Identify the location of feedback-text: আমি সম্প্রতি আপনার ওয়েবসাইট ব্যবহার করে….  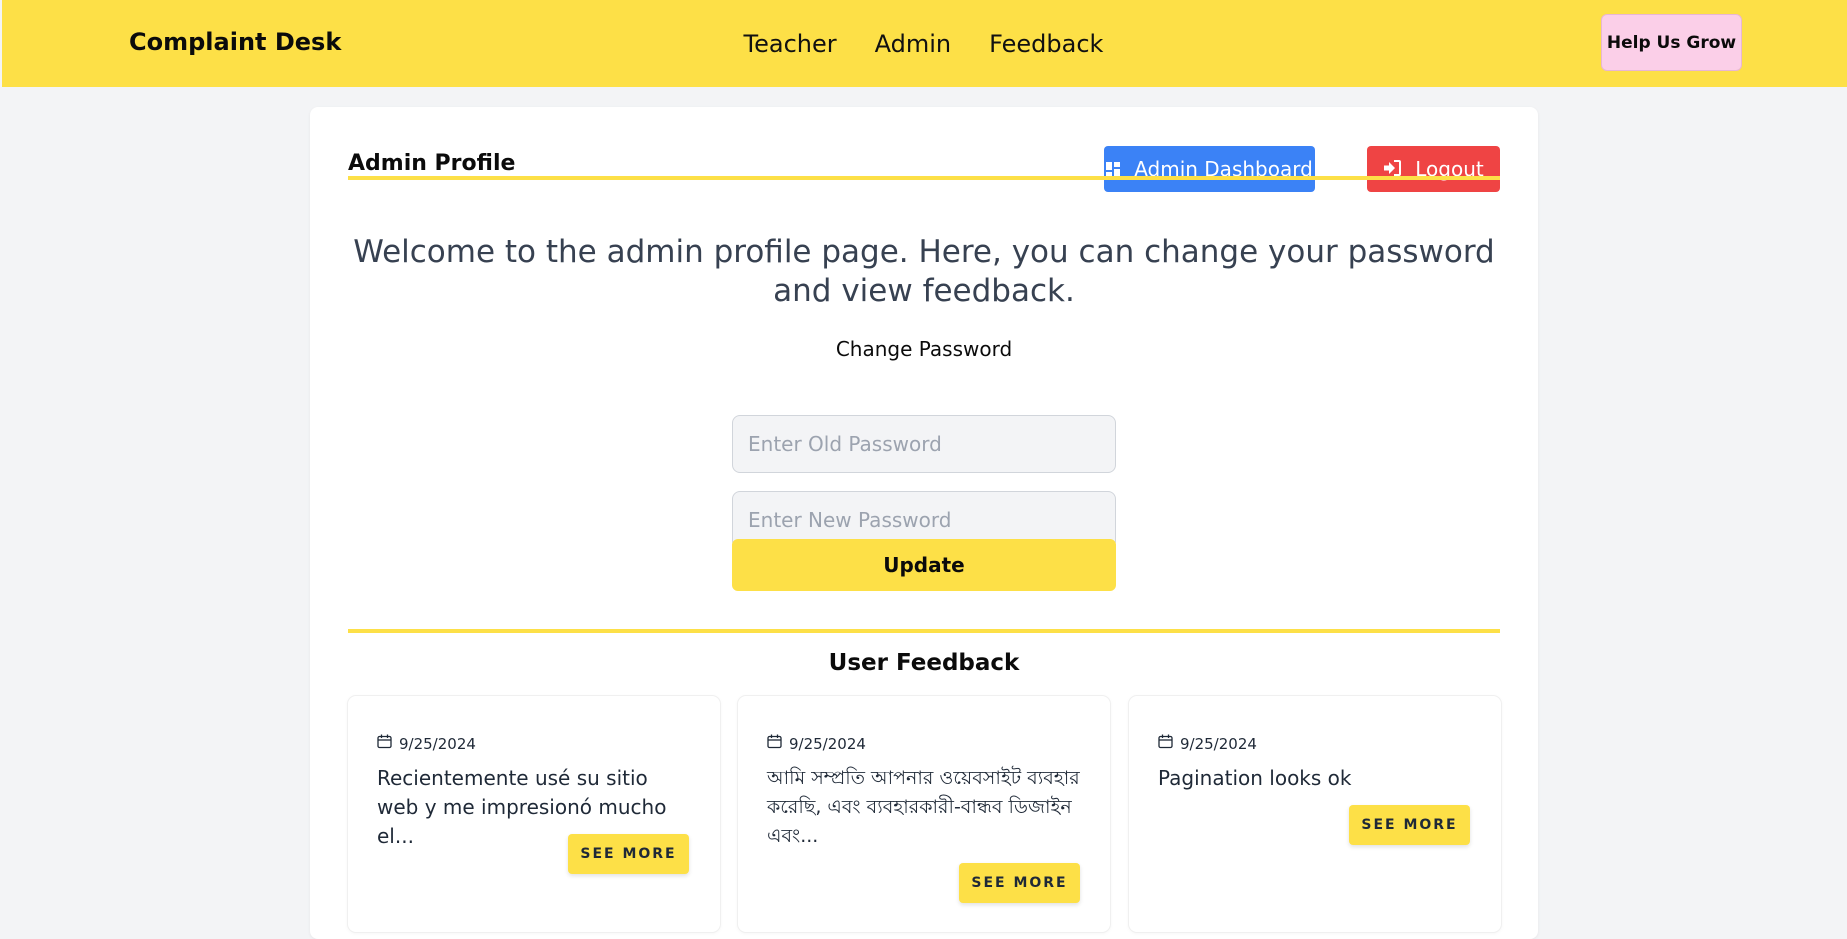
(923, 807).